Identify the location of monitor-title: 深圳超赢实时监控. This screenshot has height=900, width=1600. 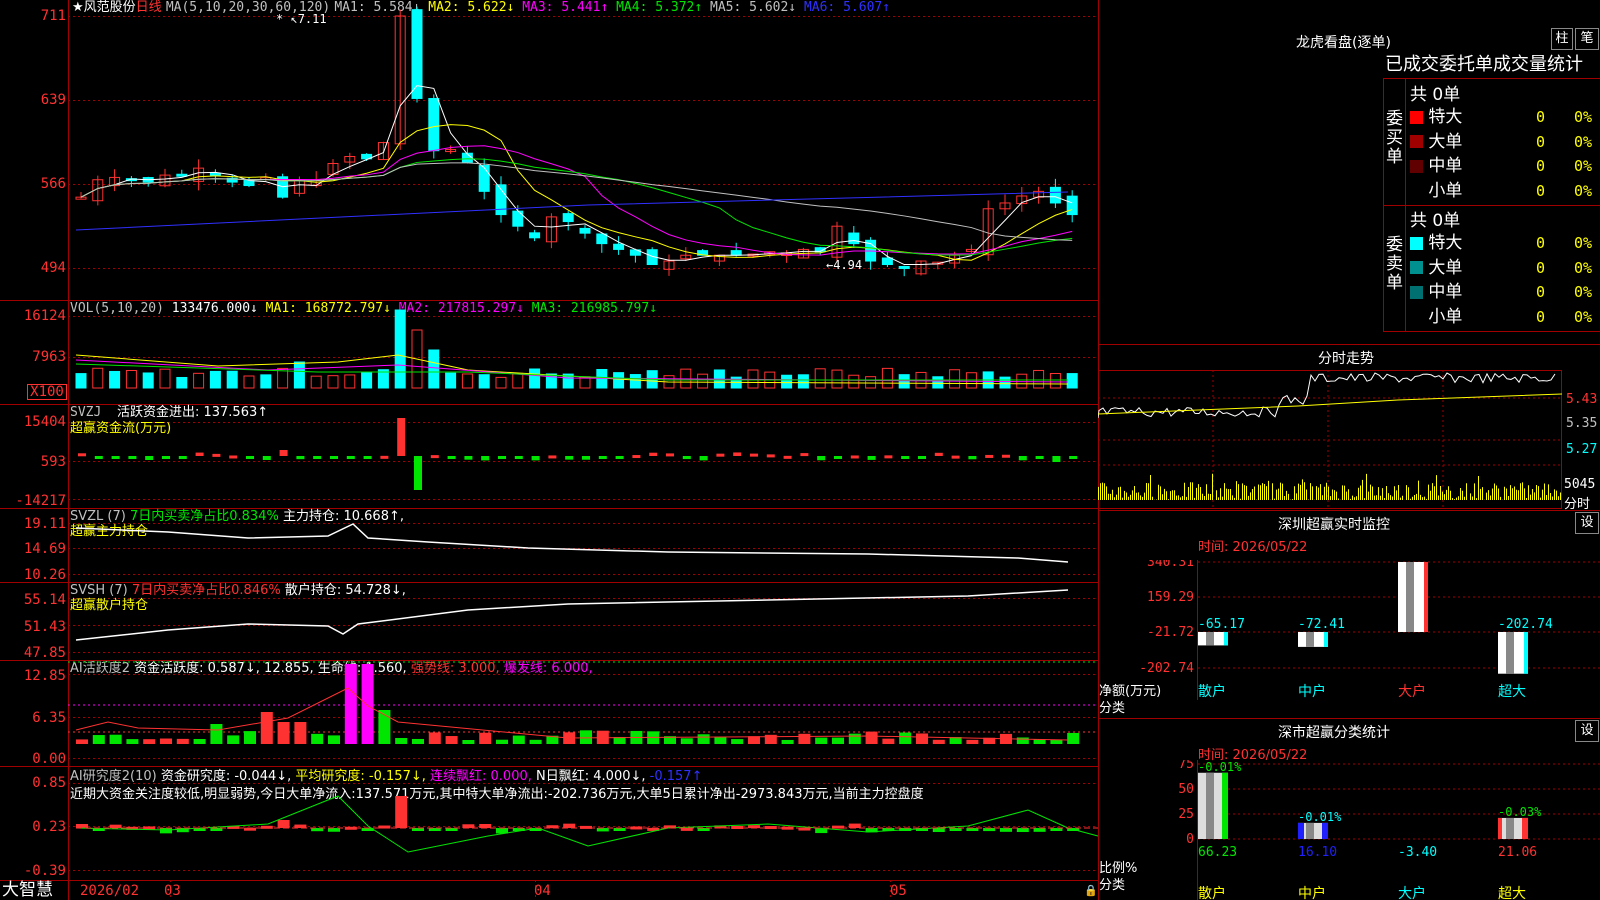
(1334, 525).